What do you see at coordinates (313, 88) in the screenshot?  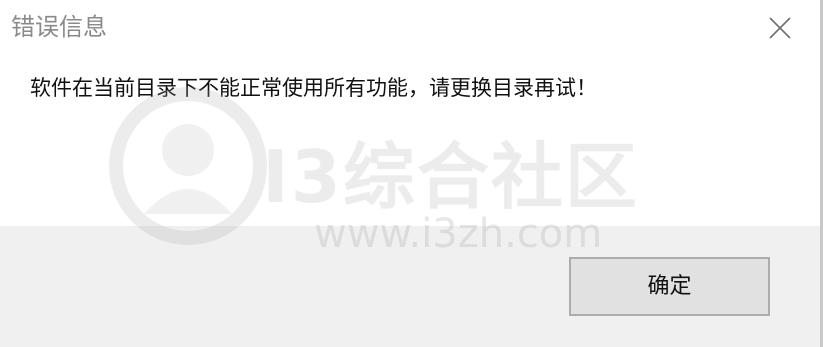 I see `error-message: 软件在当前目录下不能正常使用所有功能，请更换目录再试！` at bounding box center [313, 88].